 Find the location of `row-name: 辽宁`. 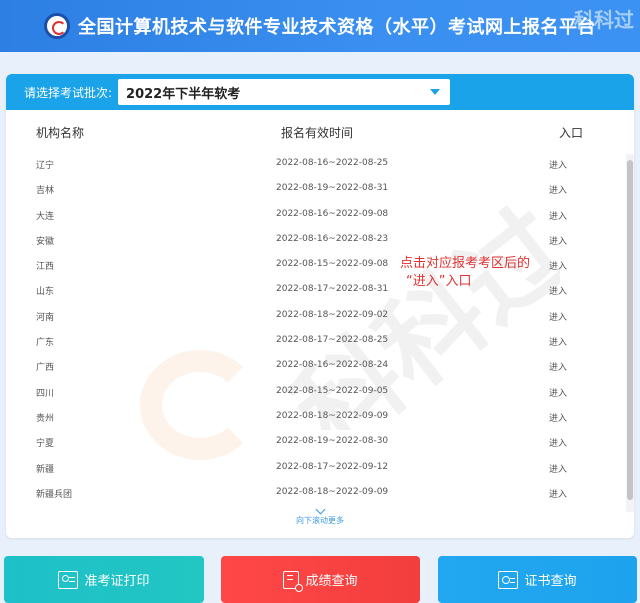

row-name: 辽宁 is located at coordinates (45, 166).